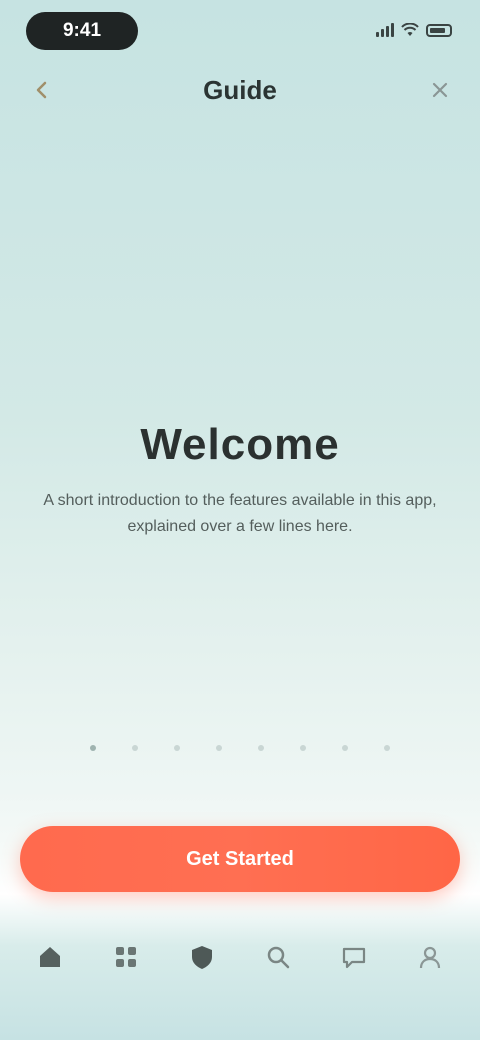  What do you see at coordinates (240, 984) in the screenshot?
I see `bottom-tab-bar` at bounding box center [240, 984].